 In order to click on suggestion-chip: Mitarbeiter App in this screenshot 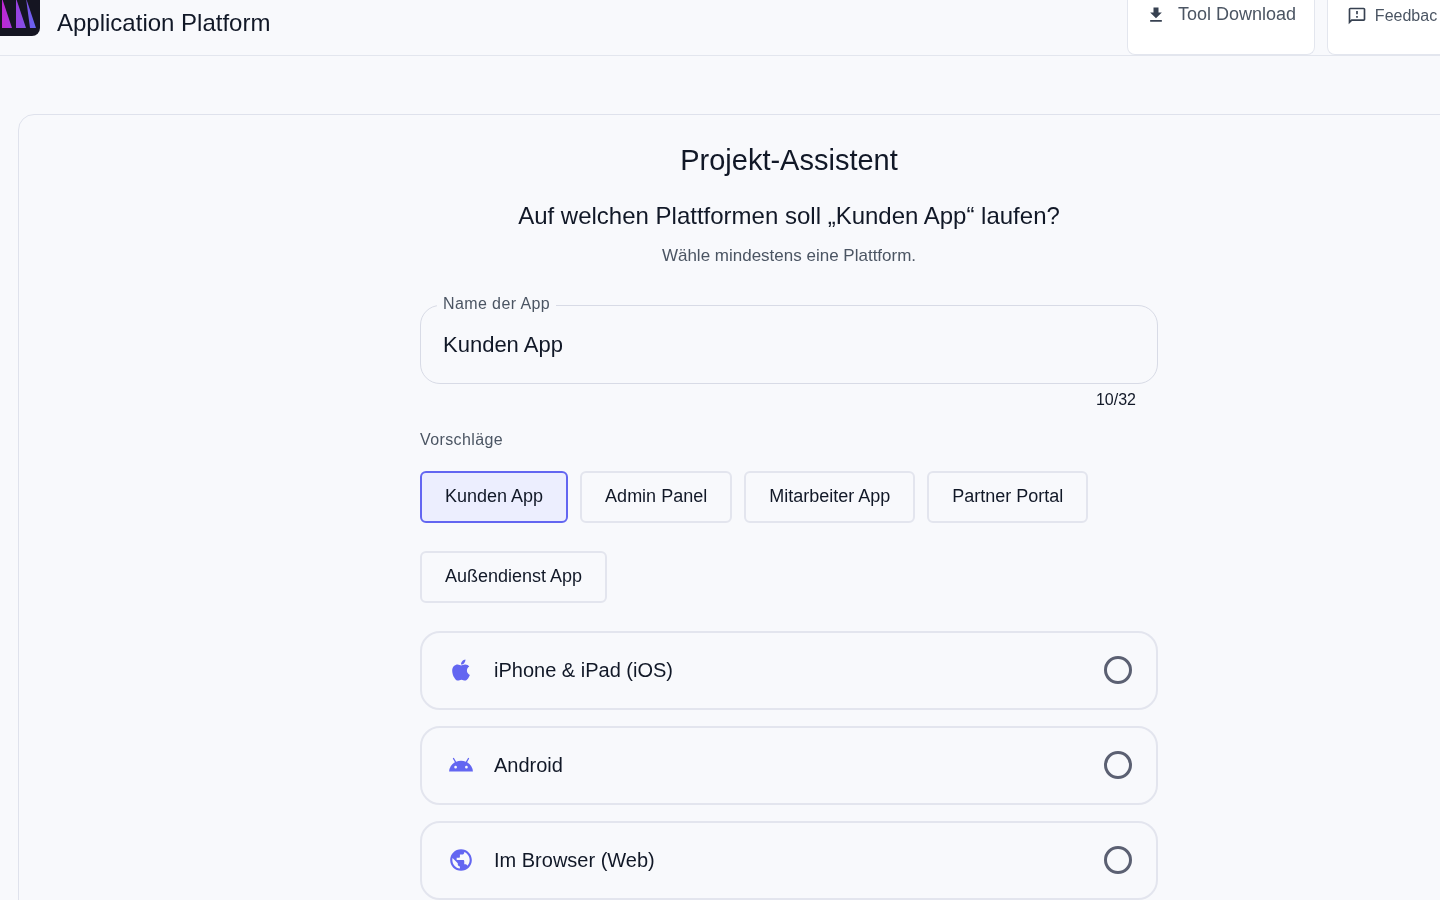, I will do `click(830, 496)`.